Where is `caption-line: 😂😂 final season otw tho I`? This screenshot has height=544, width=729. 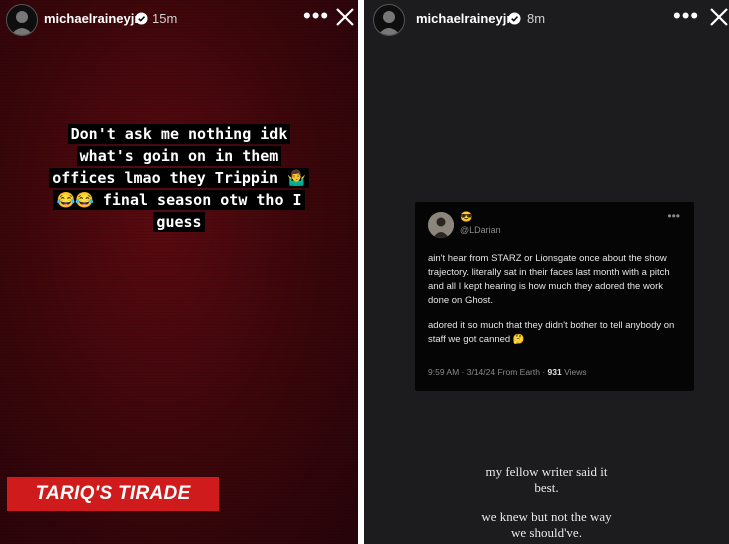 caption-line: 😂😂 final season otw tho I is located at coordinates (179, 200).